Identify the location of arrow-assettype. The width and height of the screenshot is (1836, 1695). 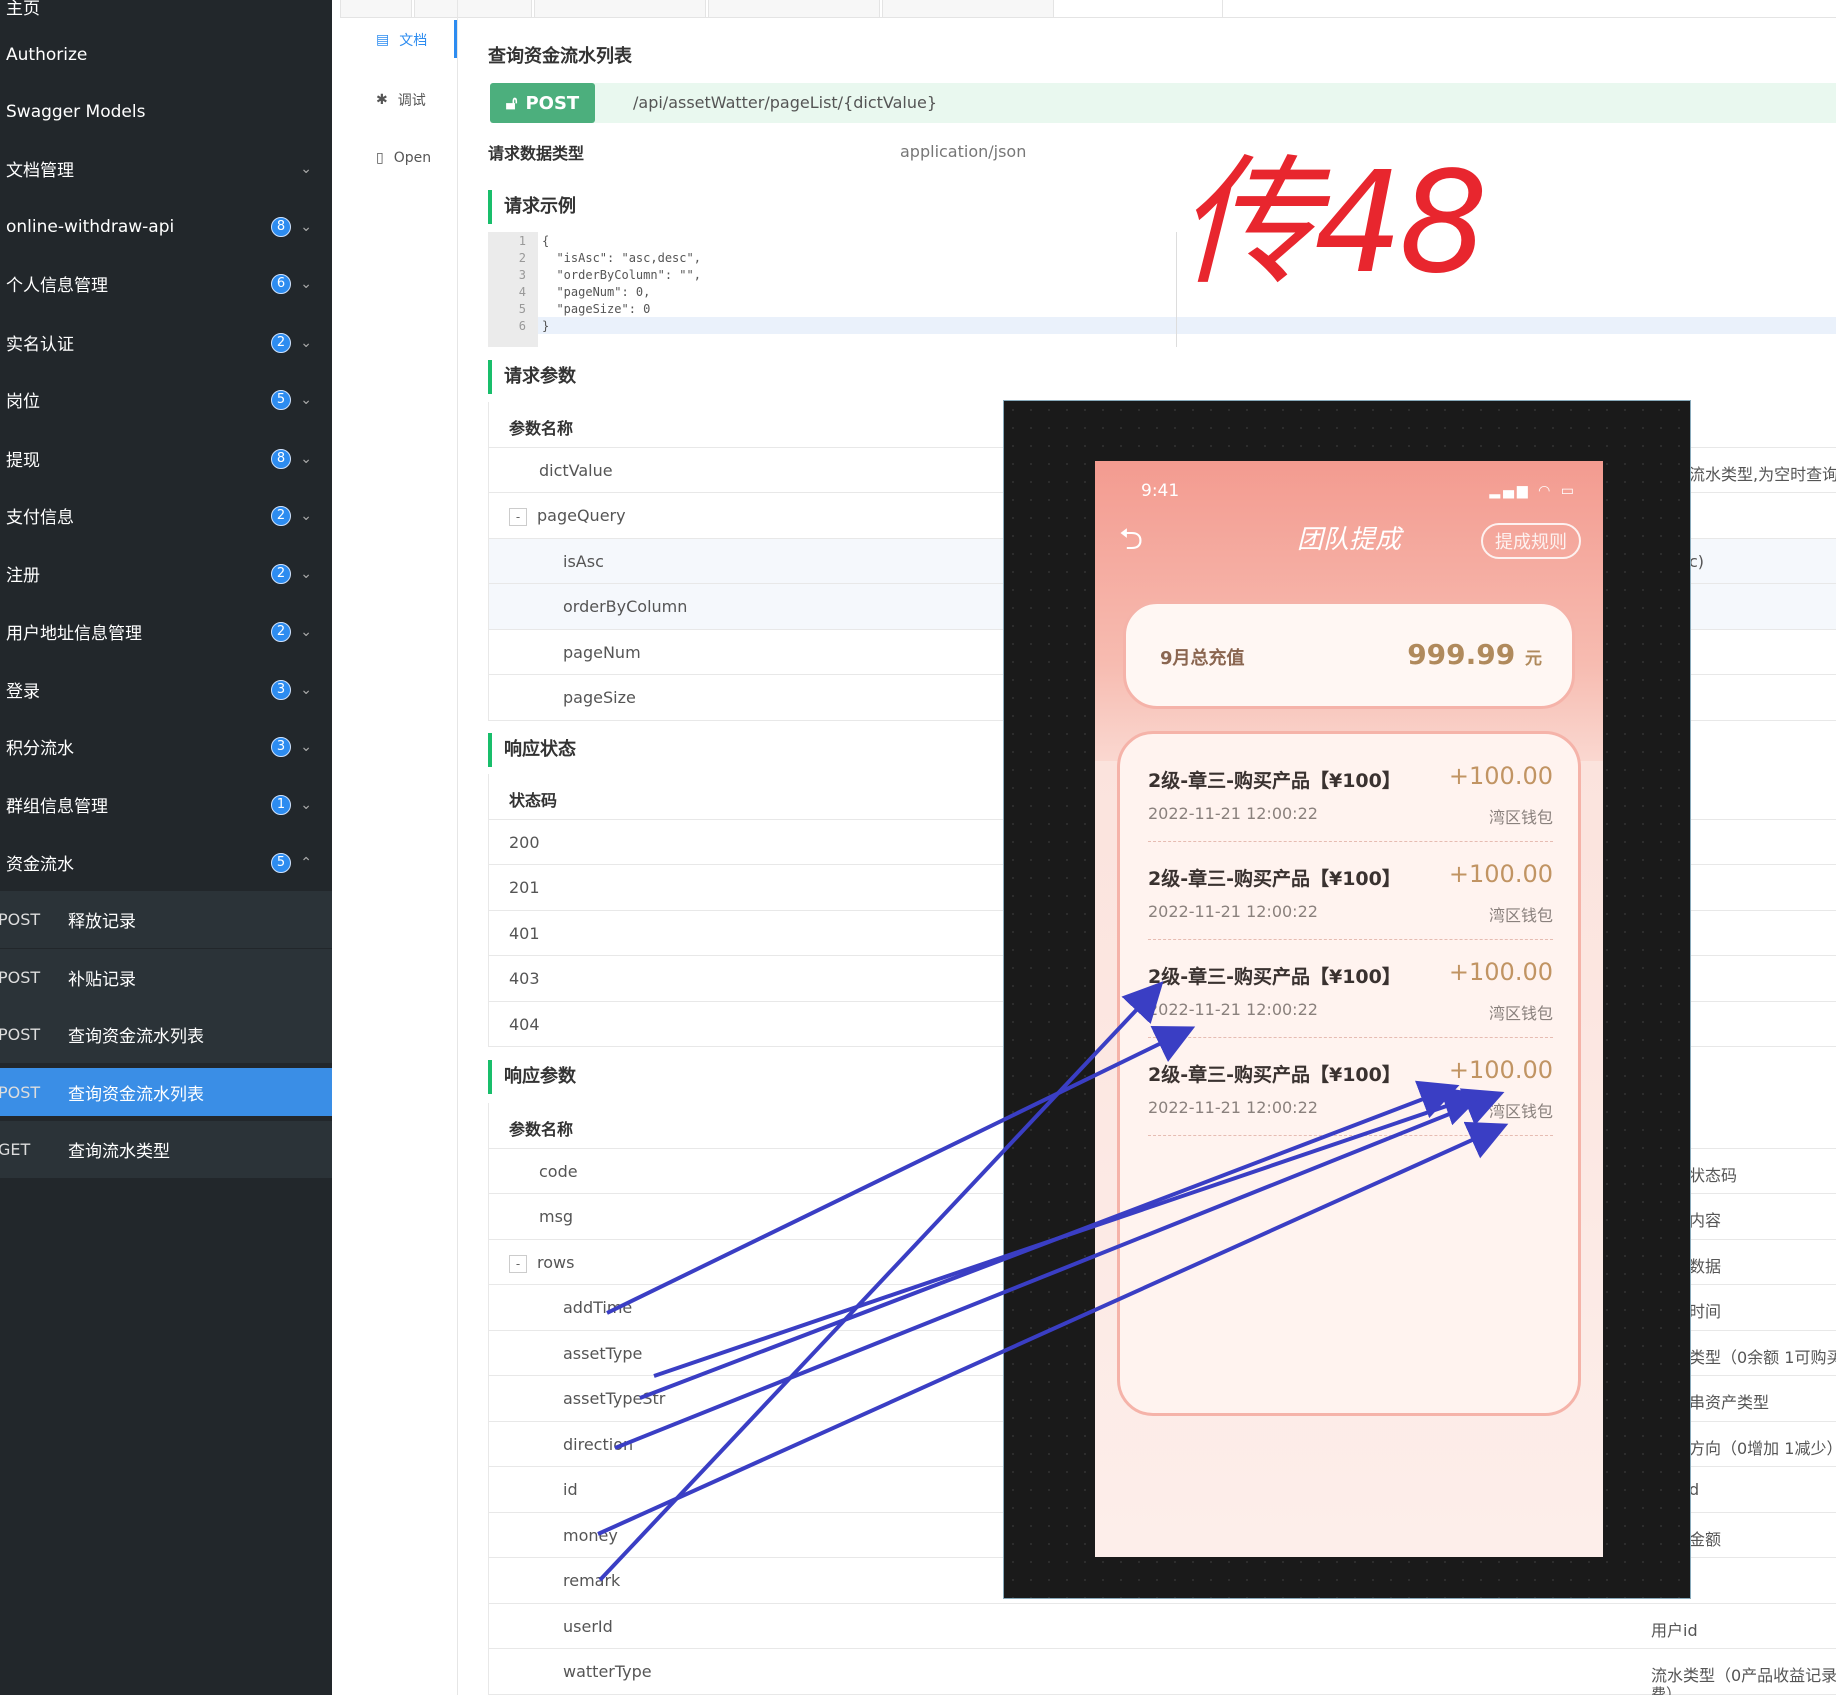
(1068, 1232).